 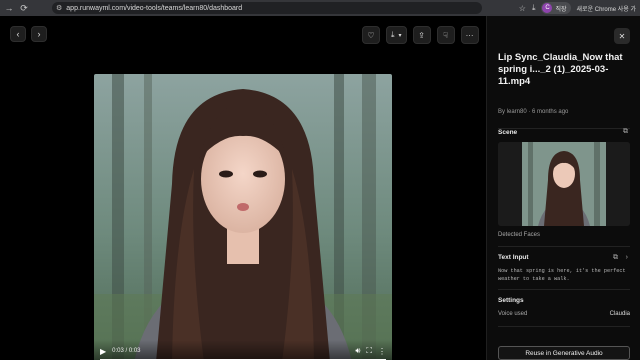 I want to click on avatar: C, so click(x=547, y=8).